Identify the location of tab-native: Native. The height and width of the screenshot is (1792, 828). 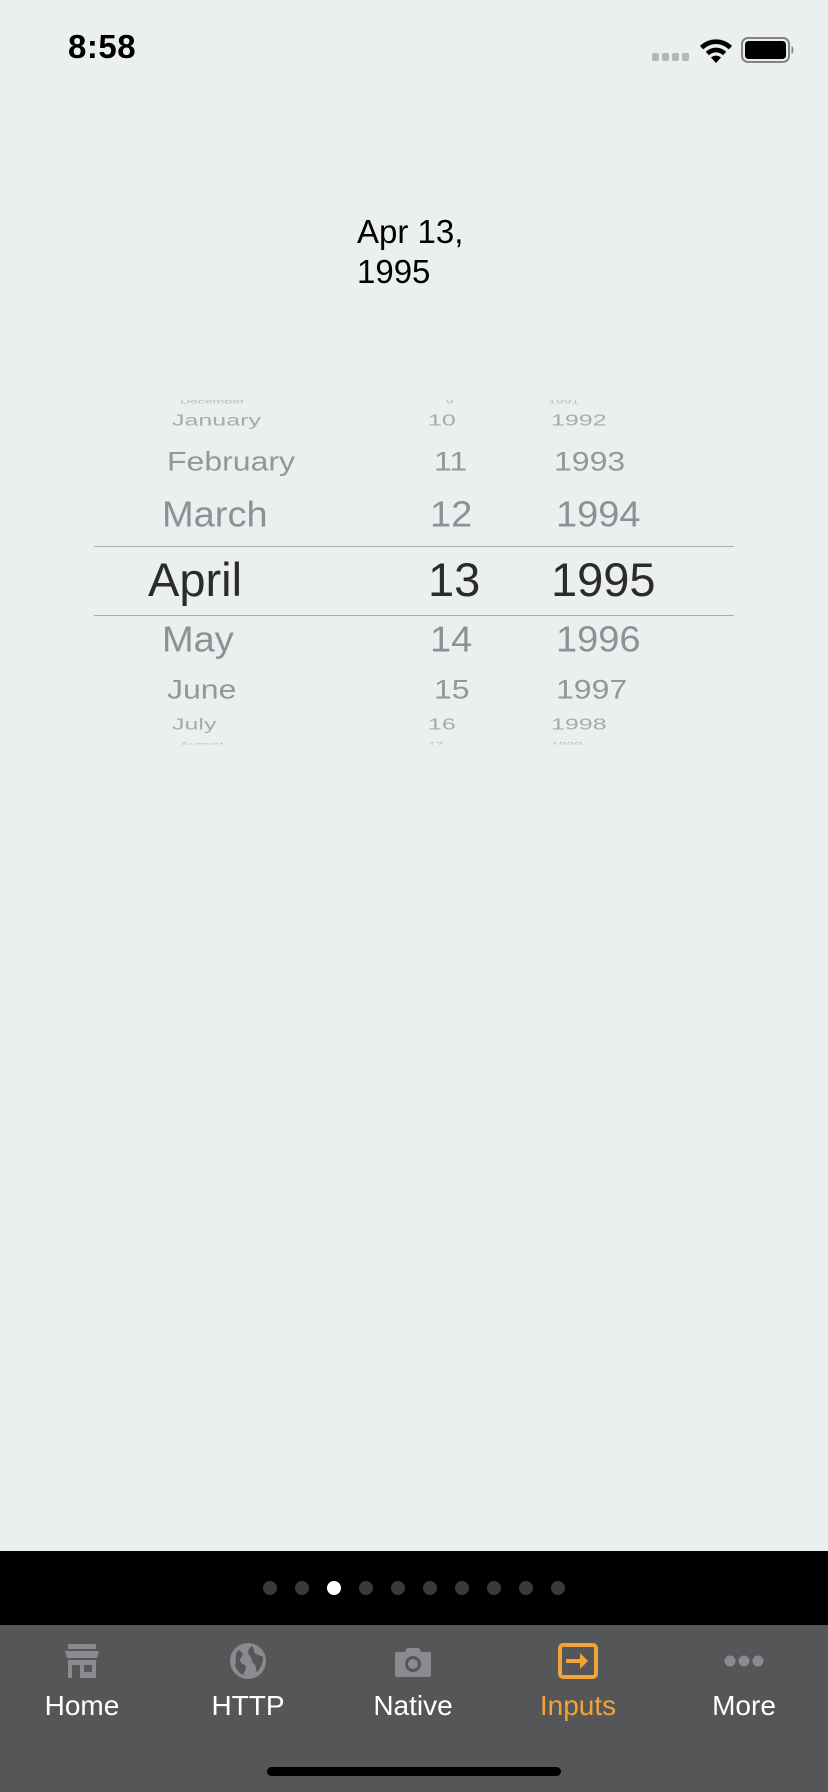
(413, 1682).